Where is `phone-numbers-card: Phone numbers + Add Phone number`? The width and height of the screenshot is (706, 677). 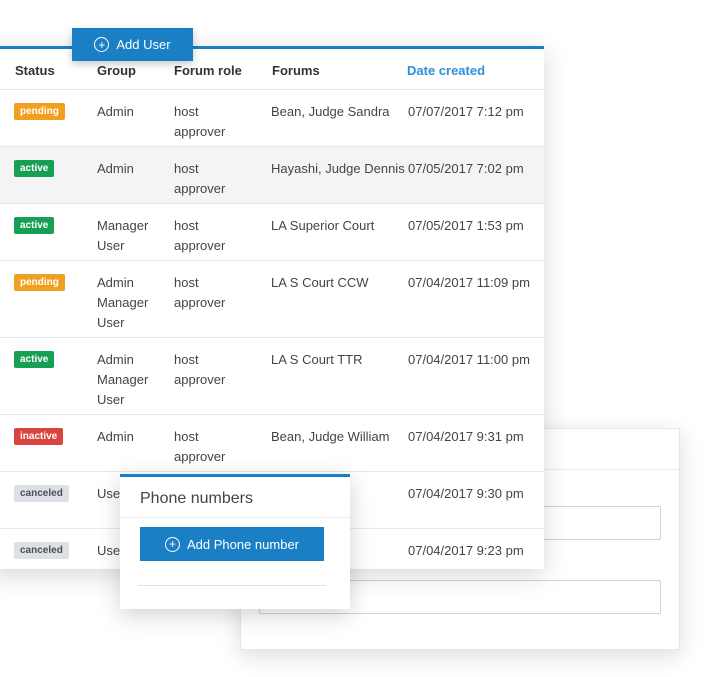
phone-numbers-card: Phone numbers + Add Phone number is located at coordinates (235, 541).